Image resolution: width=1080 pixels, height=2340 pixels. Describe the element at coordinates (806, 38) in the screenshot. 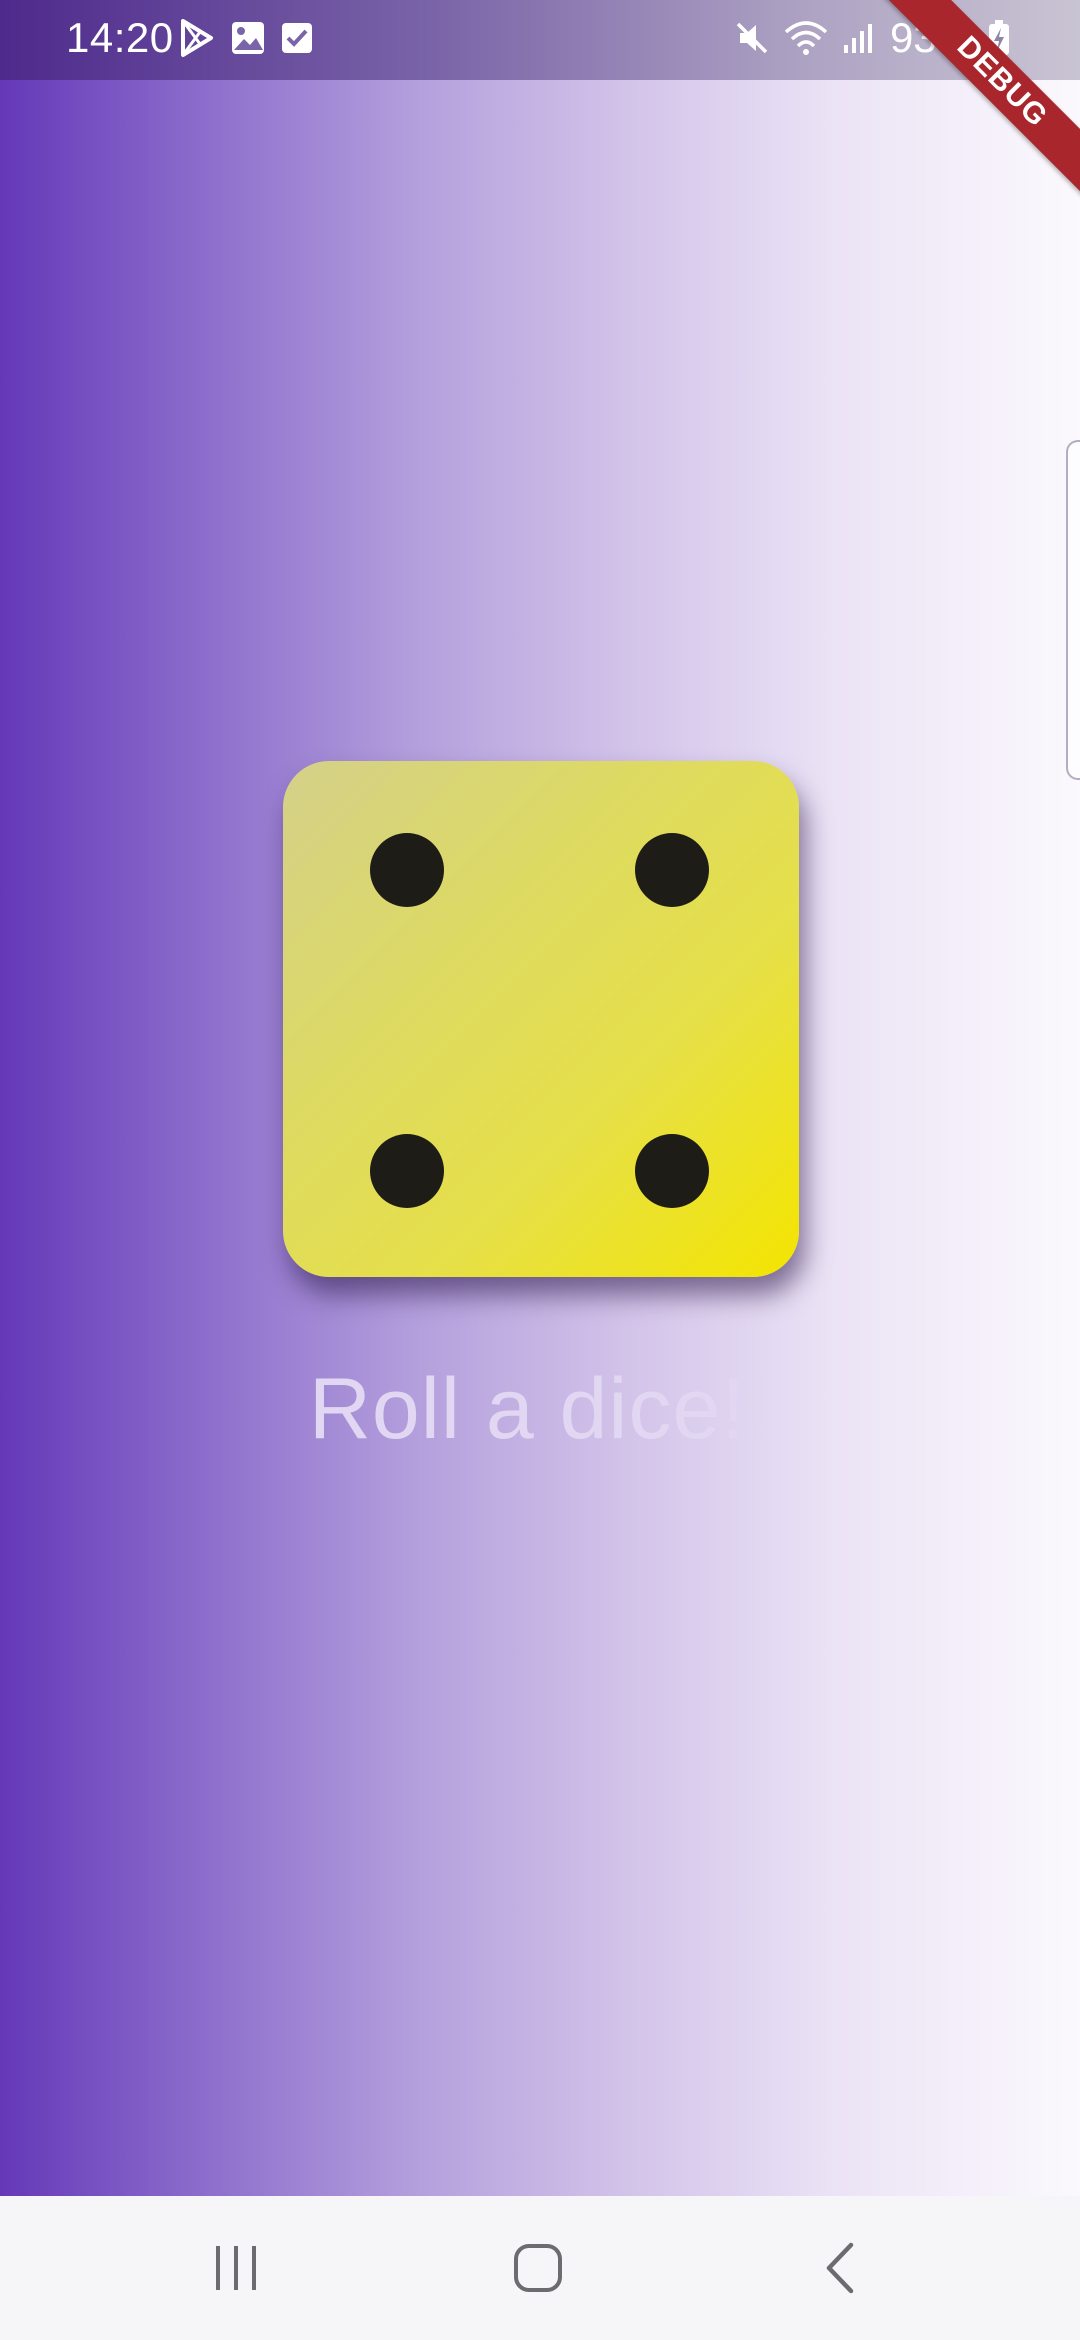

I see `wifi-icon` at that location.